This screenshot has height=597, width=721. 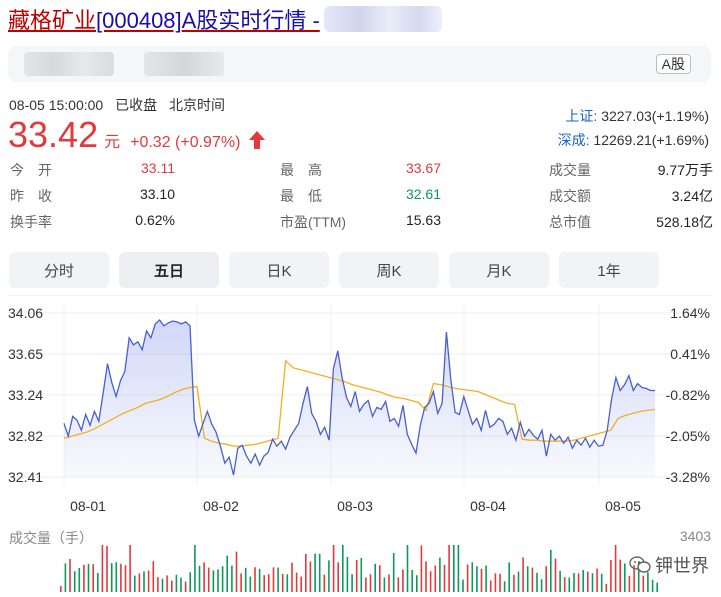 I want to click on stat-value: 3.24亿, so click(x=692, y=196).